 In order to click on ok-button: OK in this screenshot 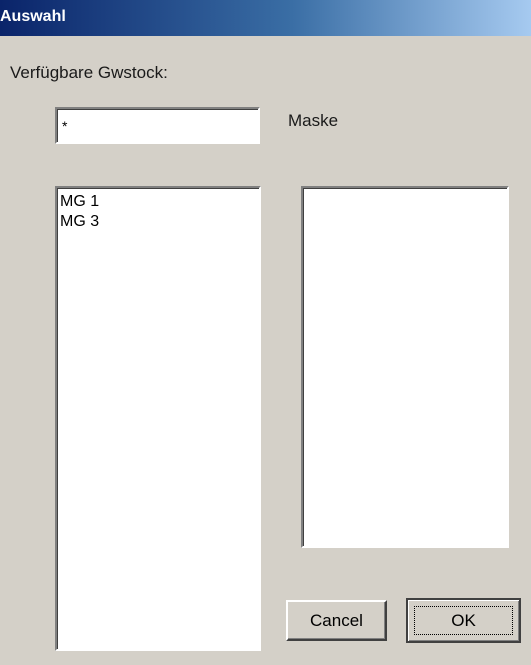, I will do `click(463, 620)`.